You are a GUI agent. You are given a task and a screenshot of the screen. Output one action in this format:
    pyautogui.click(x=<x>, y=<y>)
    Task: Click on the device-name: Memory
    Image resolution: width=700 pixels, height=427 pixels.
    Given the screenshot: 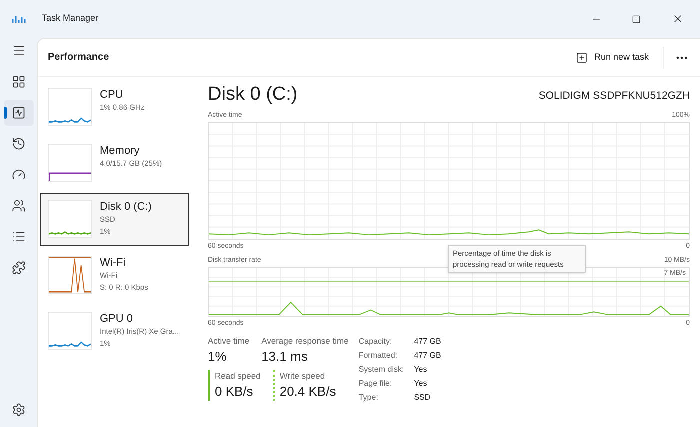 What is the action you would take?
    pyautogui.click(x=120, y=151)
    